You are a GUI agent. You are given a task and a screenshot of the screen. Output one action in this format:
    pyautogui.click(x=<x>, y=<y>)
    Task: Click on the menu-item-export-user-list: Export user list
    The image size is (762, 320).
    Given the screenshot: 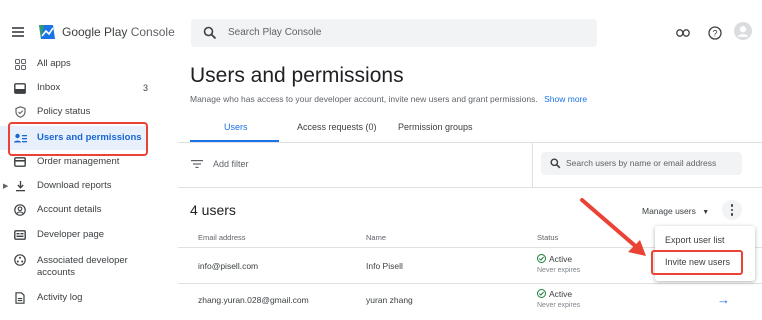 What is the action you would take?
    pyautogui.click(x=705, y=240)
    